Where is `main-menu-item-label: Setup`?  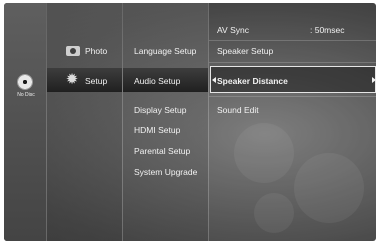
main-menu-item-label: Setup is located at coordinates (96, 81).